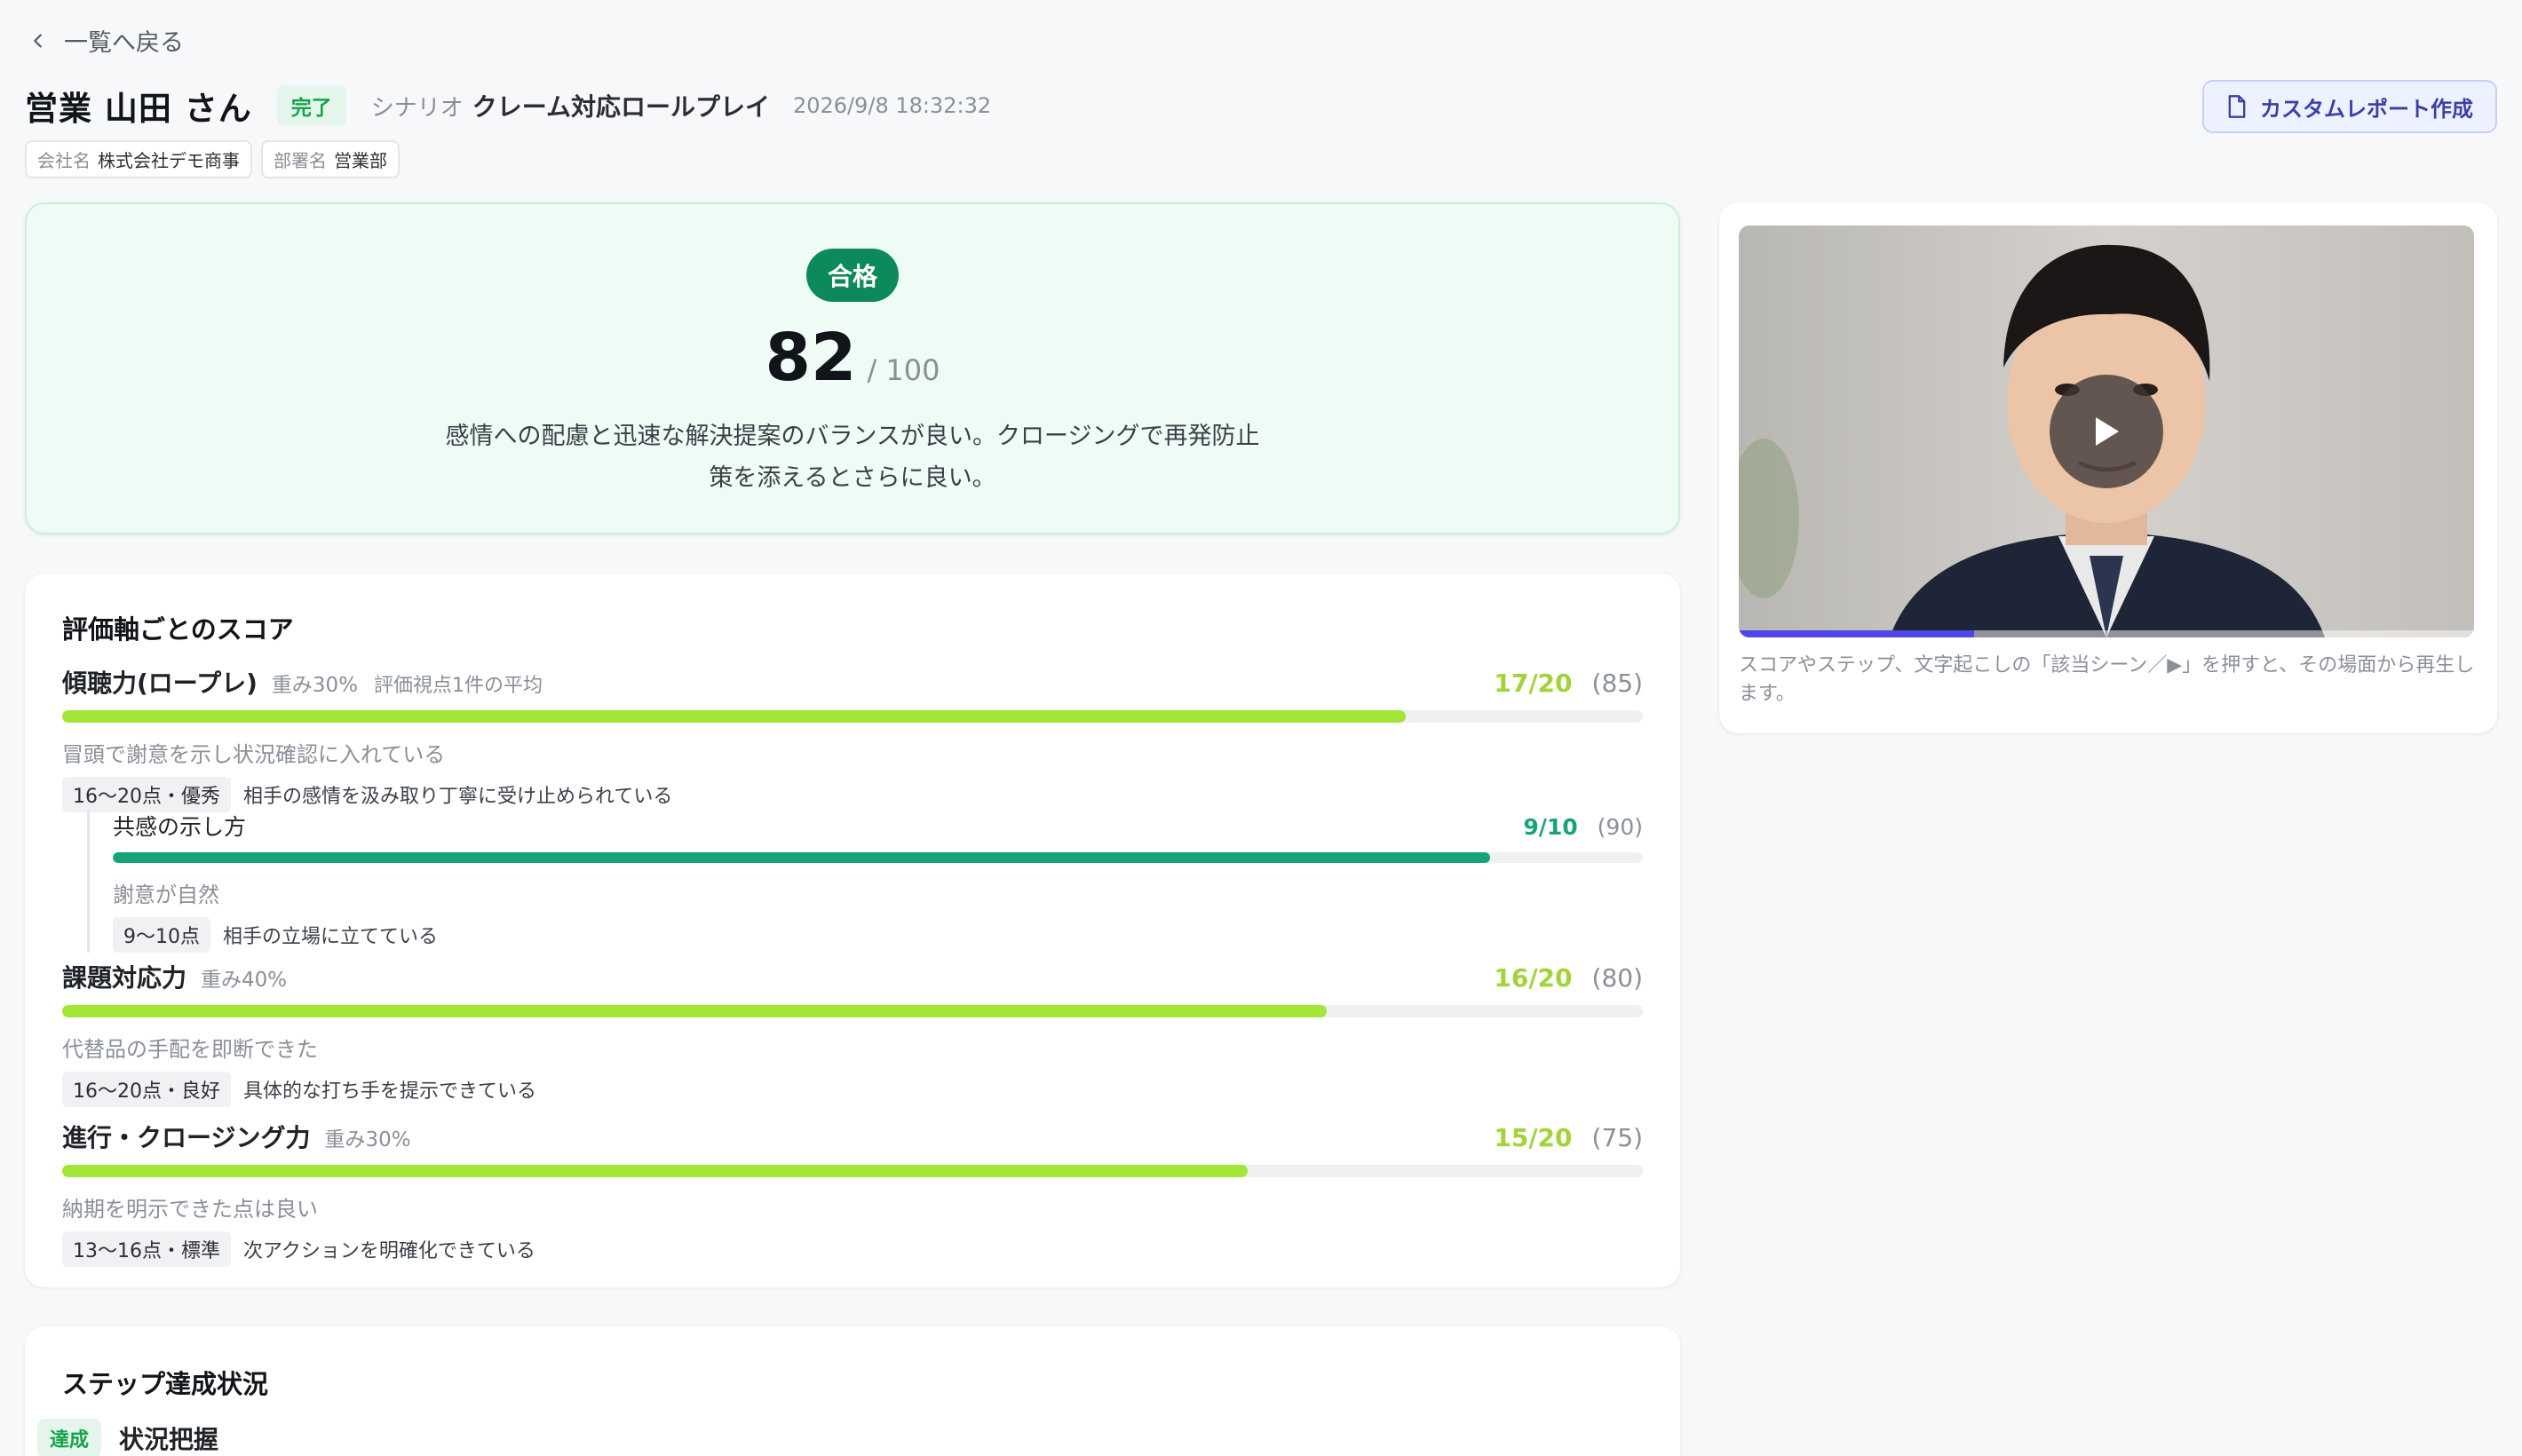 The image size is (2522, 1456). I want to click on criterion-comment: 冒頭で謝意を示し状況確認に入れている, so click(254, 754).